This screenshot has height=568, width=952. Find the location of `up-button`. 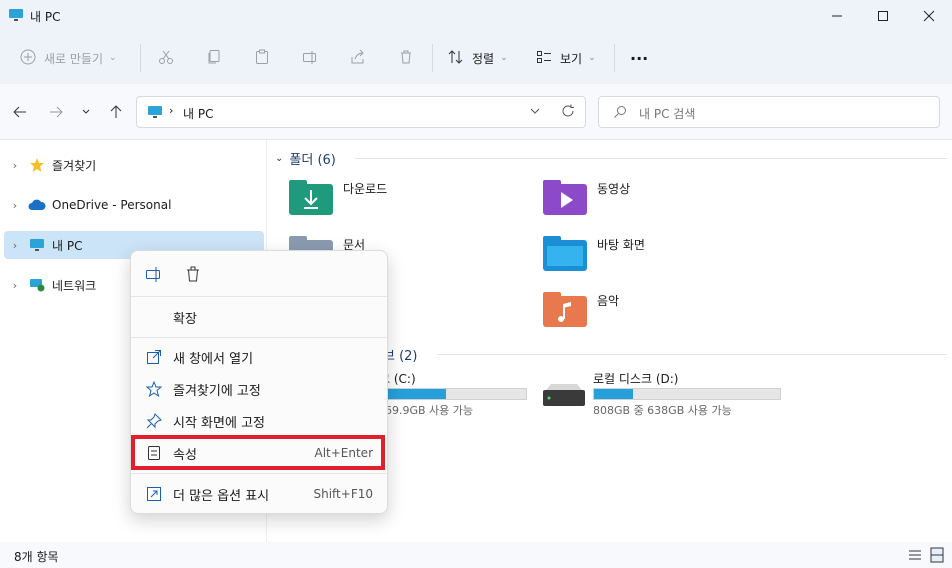

up-button is located at coordinates (116, 112).